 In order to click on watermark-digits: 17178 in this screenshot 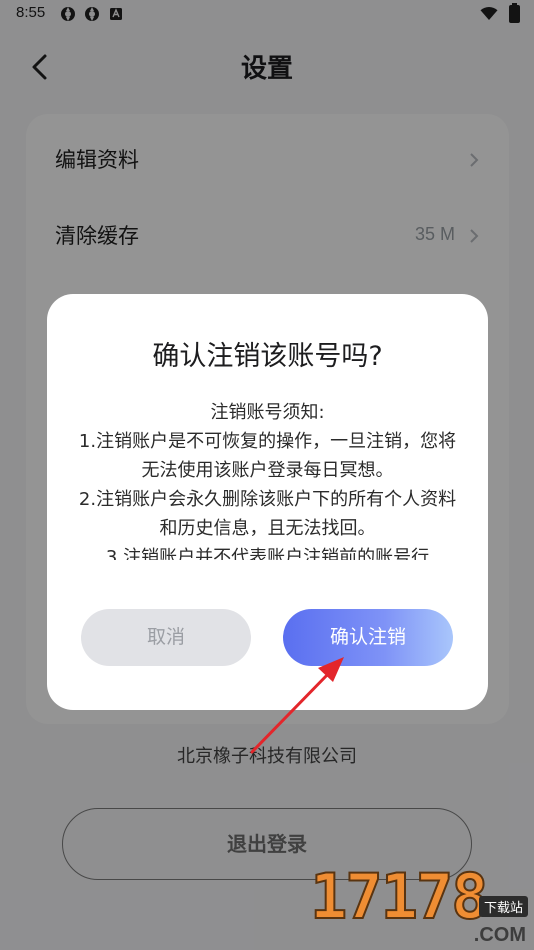, I will do `click(399, 896)`.